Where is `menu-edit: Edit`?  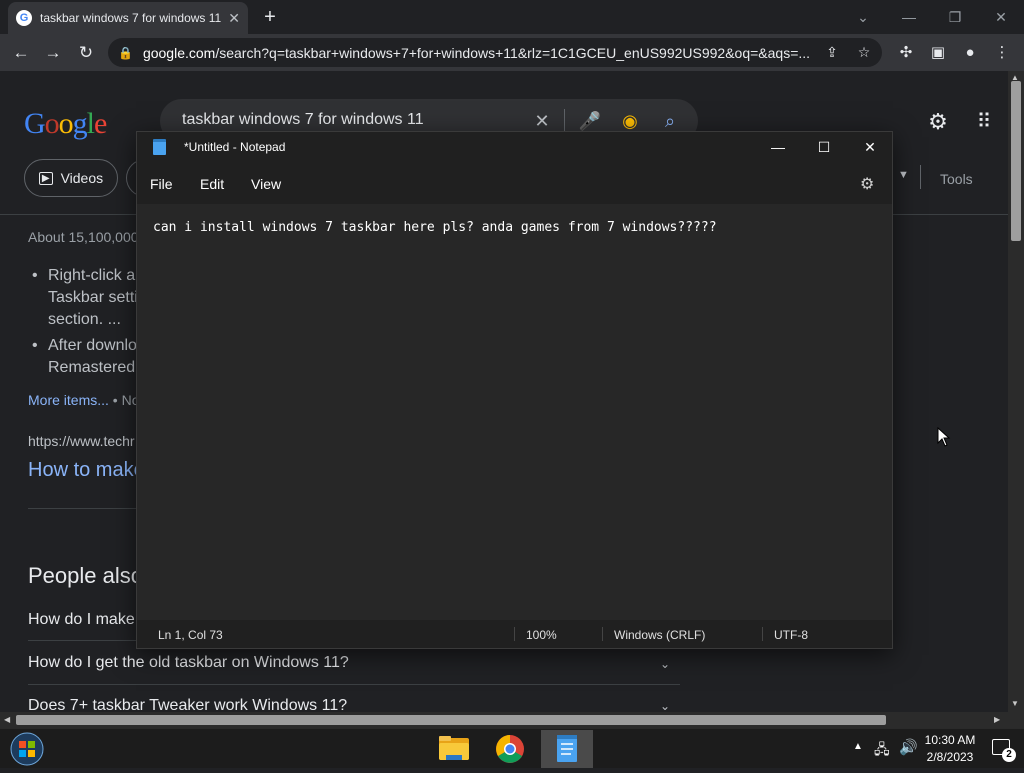
menu-edit: Edit is located at coordinates (212, 184).